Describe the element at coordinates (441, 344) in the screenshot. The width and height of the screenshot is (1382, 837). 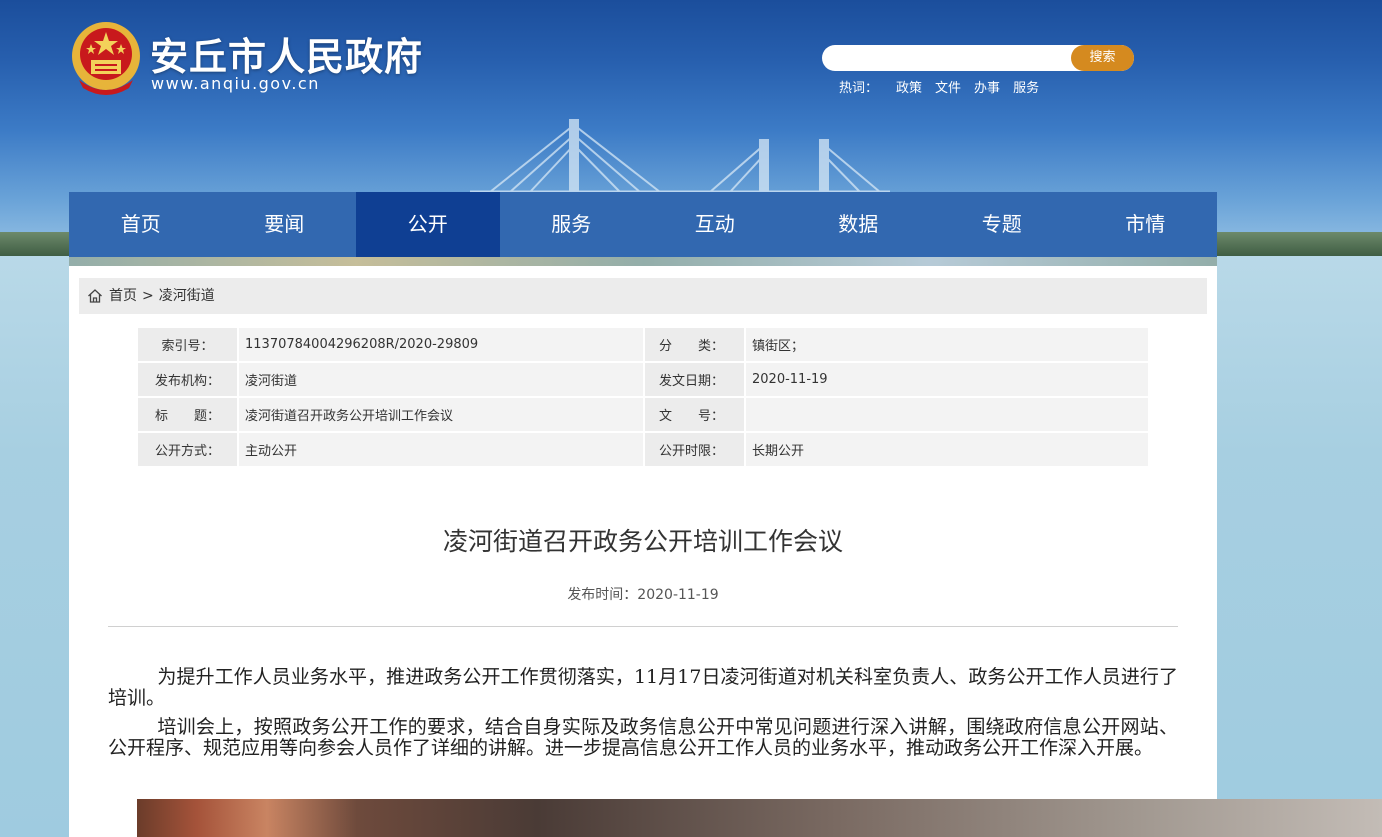
I see `index-value: 11370784004296208R/2020-29809` at that location.